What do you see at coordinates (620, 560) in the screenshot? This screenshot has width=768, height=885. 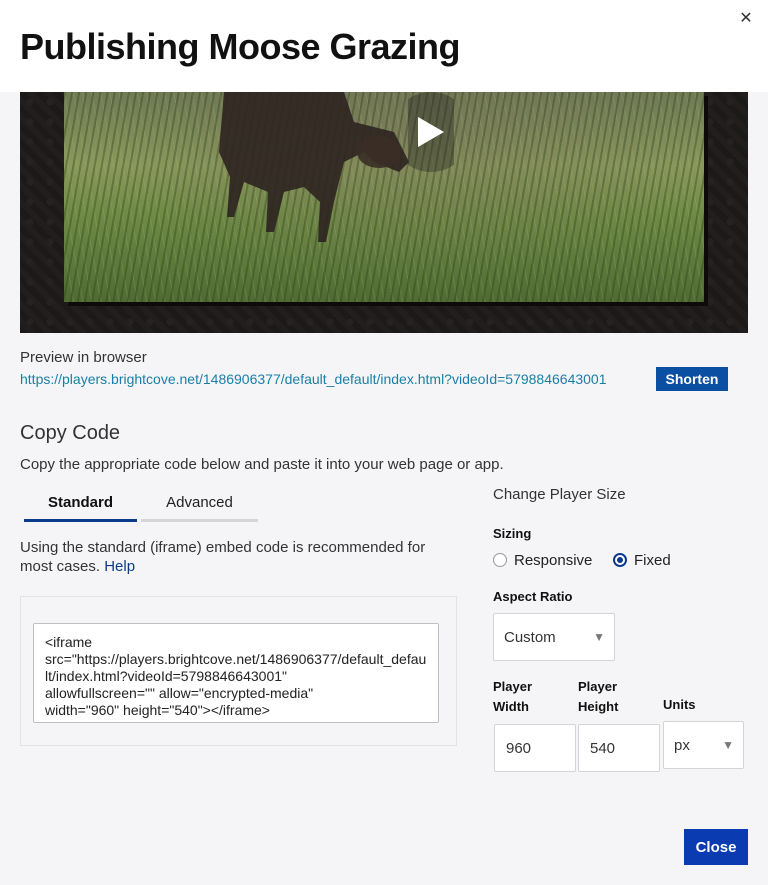 I see `fixed-radio` at bounding box center [620, 560].